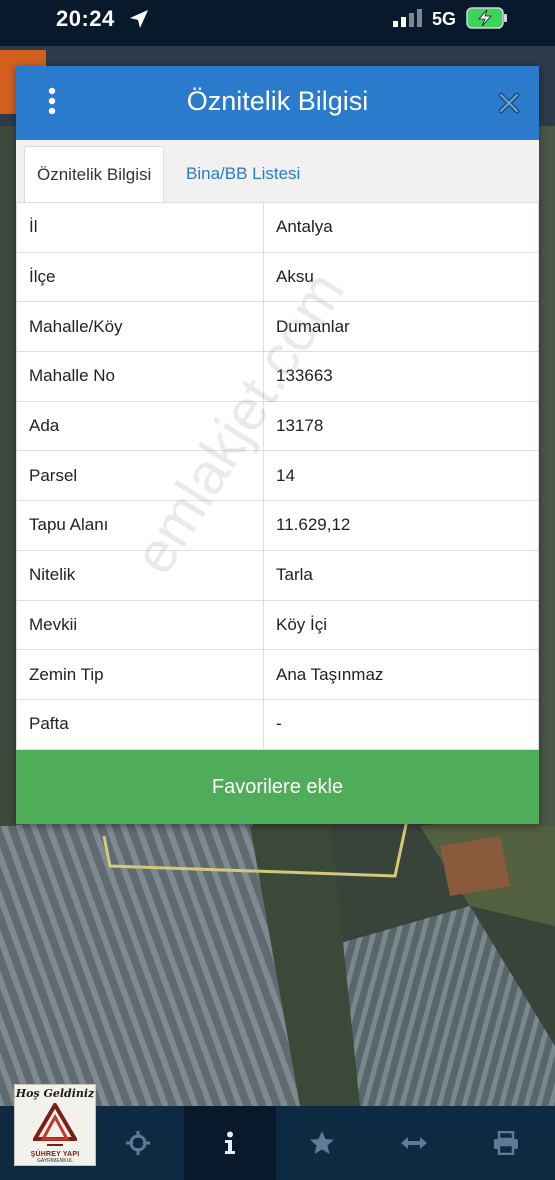  I want to click on signal-strength-icon, so click(408, 20).